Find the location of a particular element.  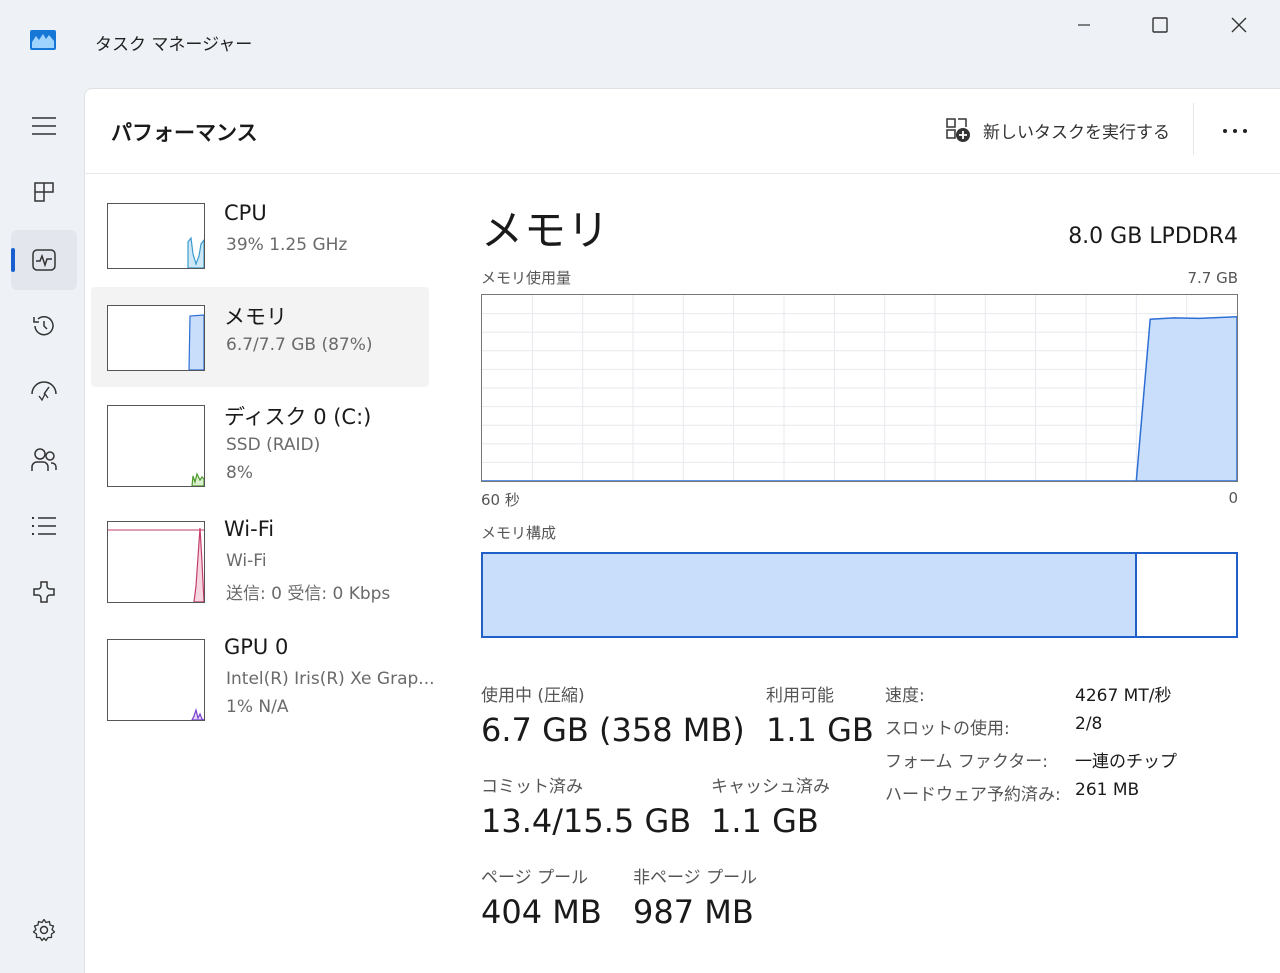

device-name: CPU is located at coordinates (245, 213).